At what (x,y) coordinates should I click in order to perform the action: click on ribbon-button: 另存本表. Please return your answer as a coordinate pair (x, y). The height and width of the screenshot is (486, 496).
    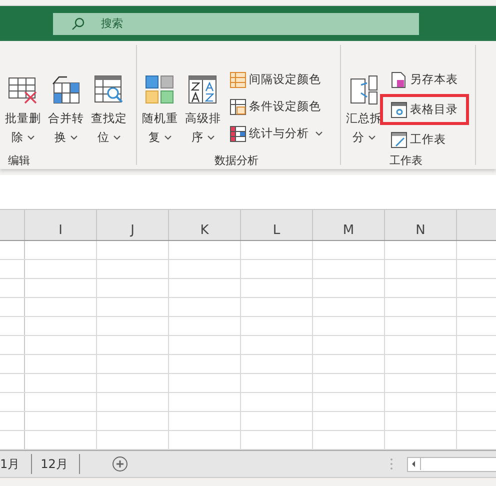
    Looking at the image, I should click on (424, 79).